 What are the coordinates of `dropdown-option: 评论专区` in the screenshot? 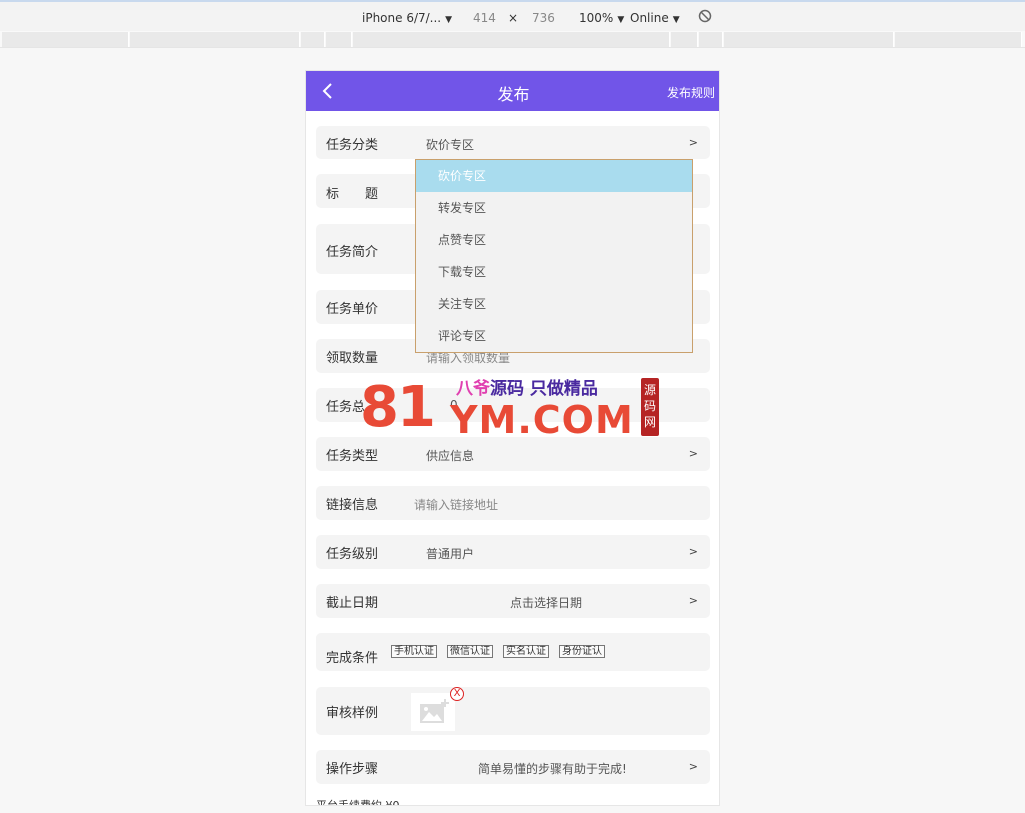 It's located at (554, 336).